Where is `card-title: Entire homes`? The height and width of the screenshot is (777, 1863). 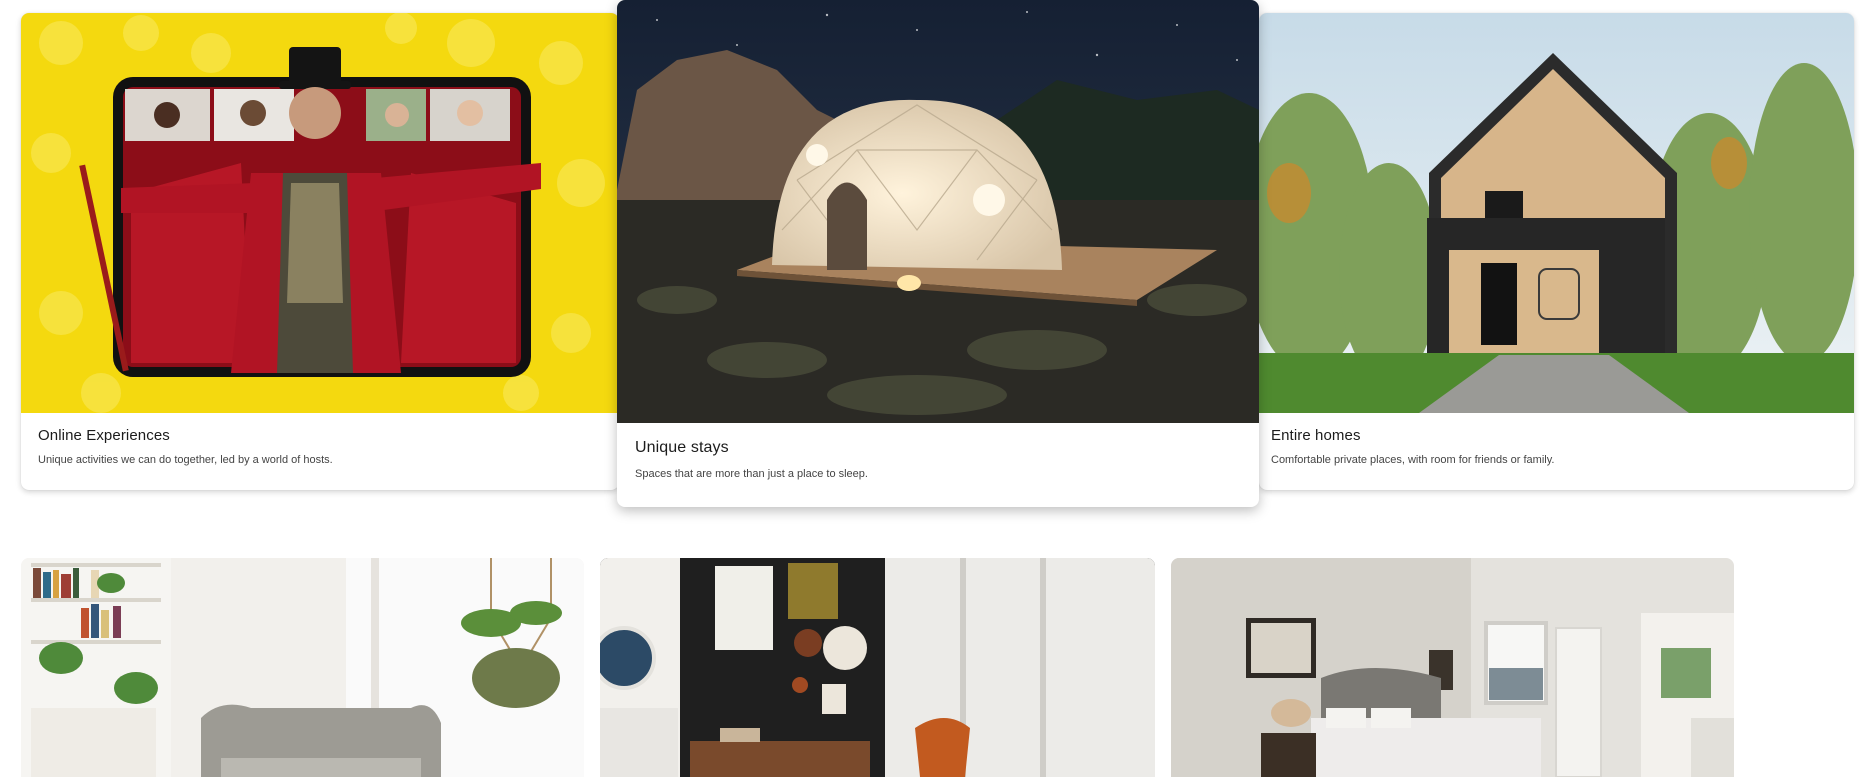 card-title: Entire homes is located at coordinates (1316, 435).